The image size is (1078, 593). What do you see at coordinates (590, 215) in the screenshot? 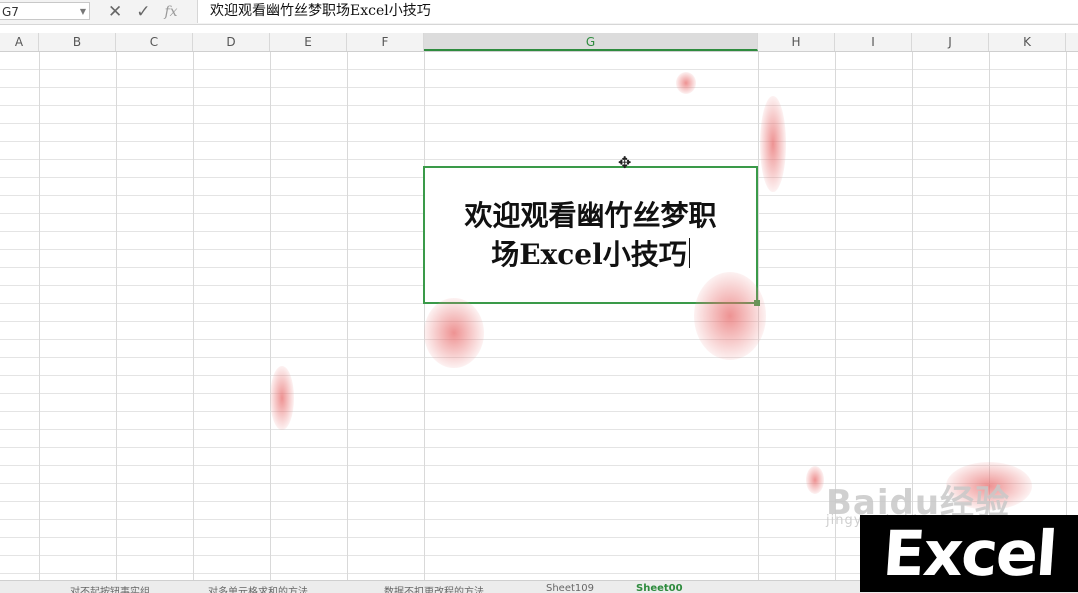
I see `active-cell-line-1: 欢迎观看幽竹丝梦职` at bounding box center [590, 215].